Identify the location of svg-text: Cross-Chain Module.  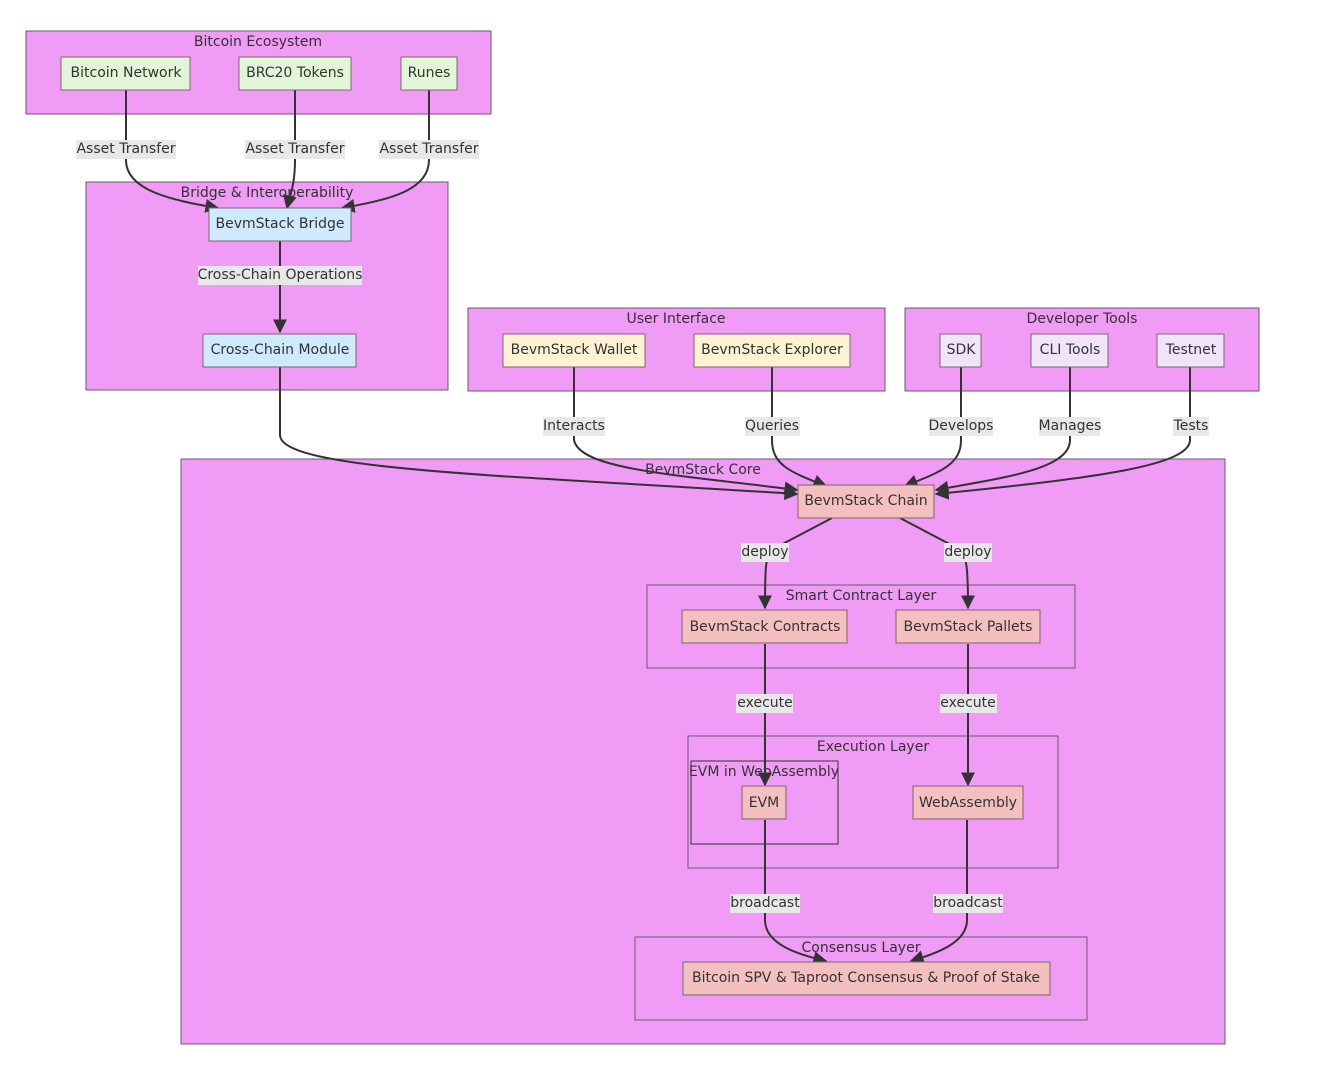
(280, 350).